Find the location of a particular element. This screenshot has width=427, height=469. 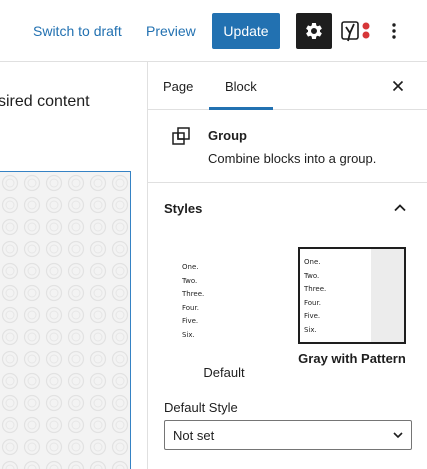

block-description: Combine blocks into a group. is located at coordinates (292, 158).